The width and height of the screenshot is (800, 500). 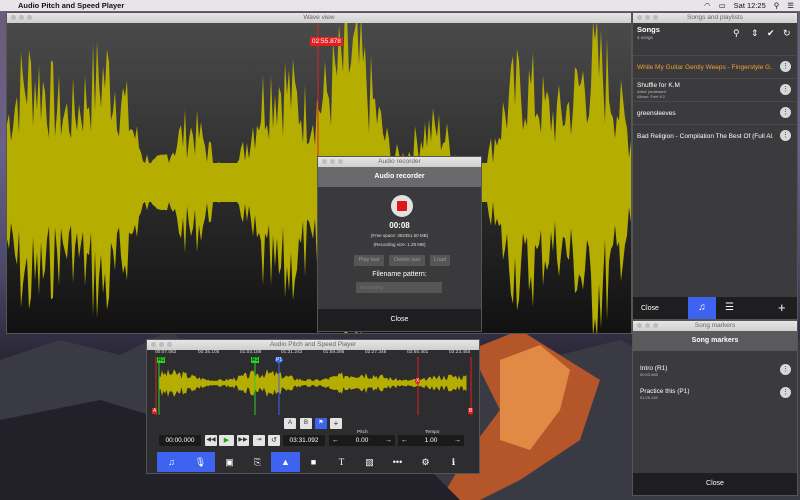 I want to click on pitch-stepper: ← 0.00 →, so click(x=362, y=440).